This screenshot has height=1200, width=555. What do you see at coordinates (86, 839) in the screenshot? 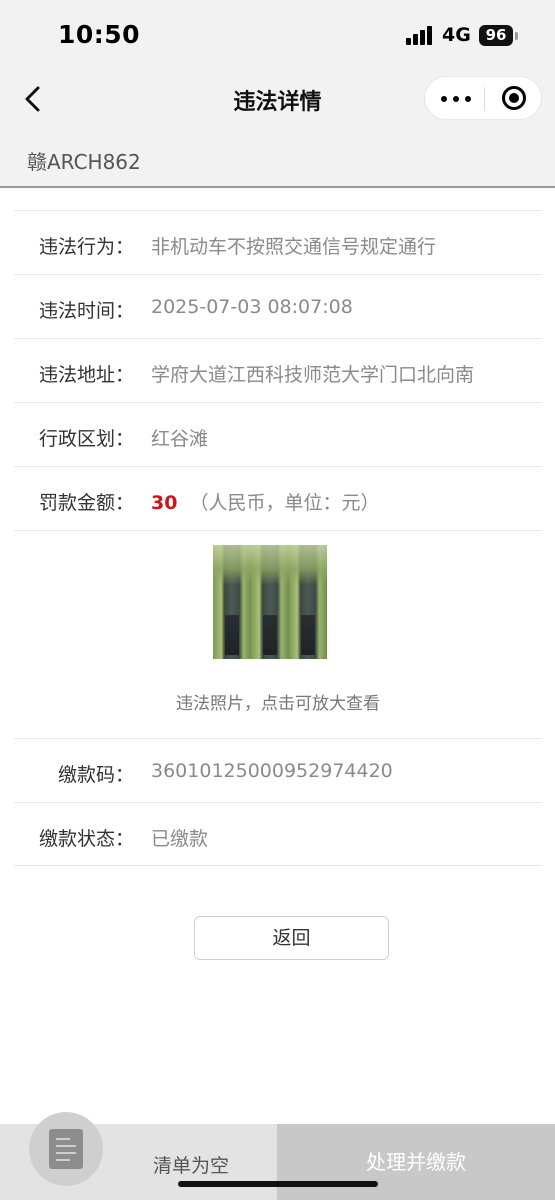
I see `payment-status-label: 缴款状态：` at bounding box center [86, 839].